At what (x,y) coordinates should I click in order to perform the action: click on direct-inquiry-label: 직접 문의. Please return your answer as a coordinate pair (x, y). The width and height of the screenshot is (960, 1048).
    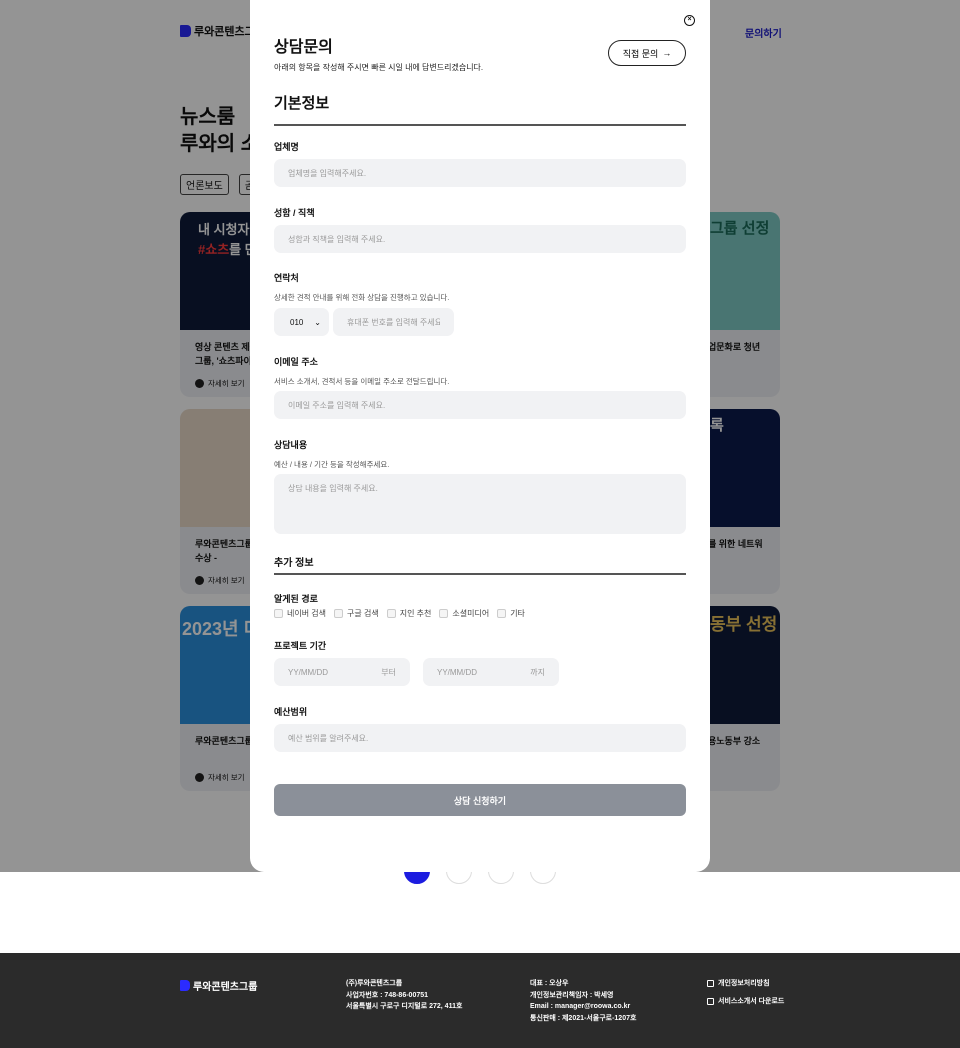
    Looking at the image, I should click on (640, 53).